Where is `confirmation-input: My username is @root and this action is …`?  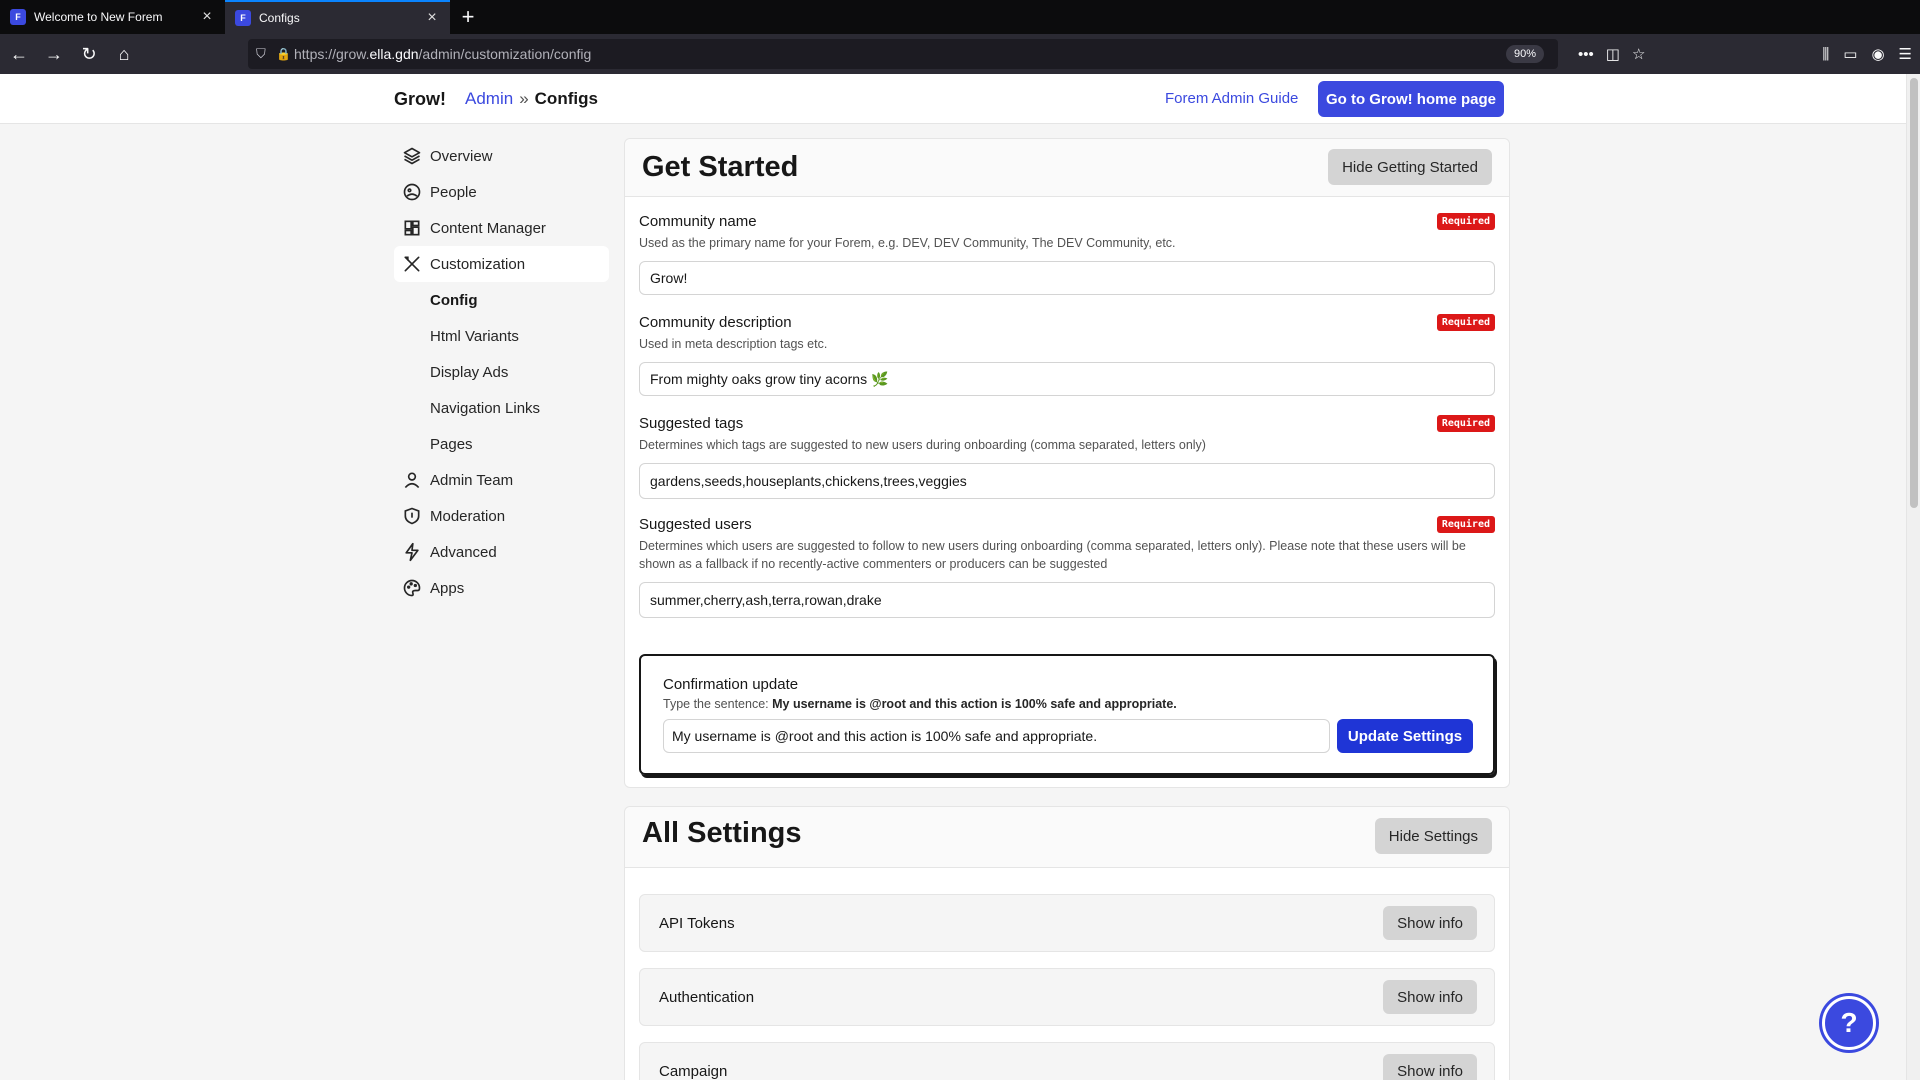 confirmation-input: My username is @root and this action is … is located at coordinates (996, 736).